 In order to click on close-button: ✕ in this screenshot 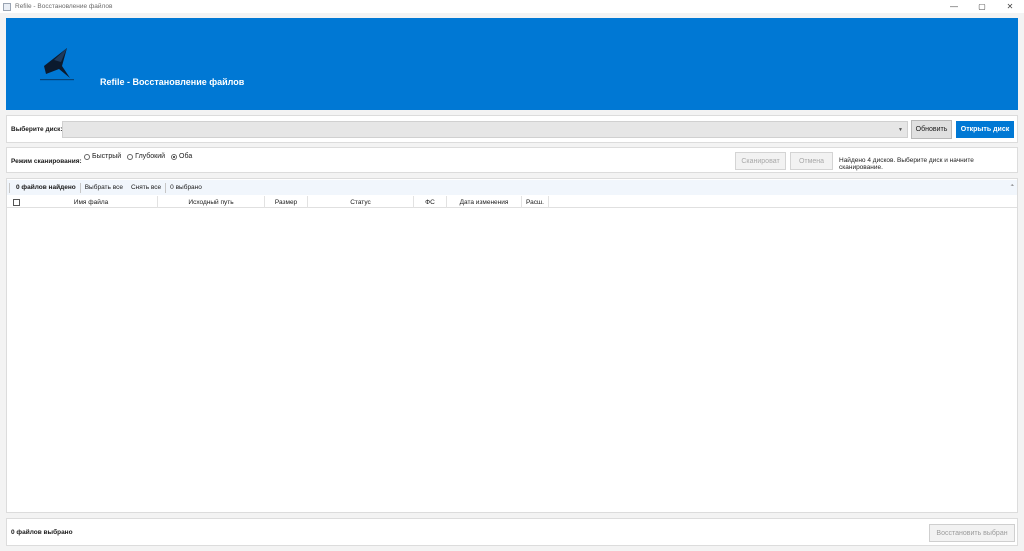, I will do `click(1010, 6)`.